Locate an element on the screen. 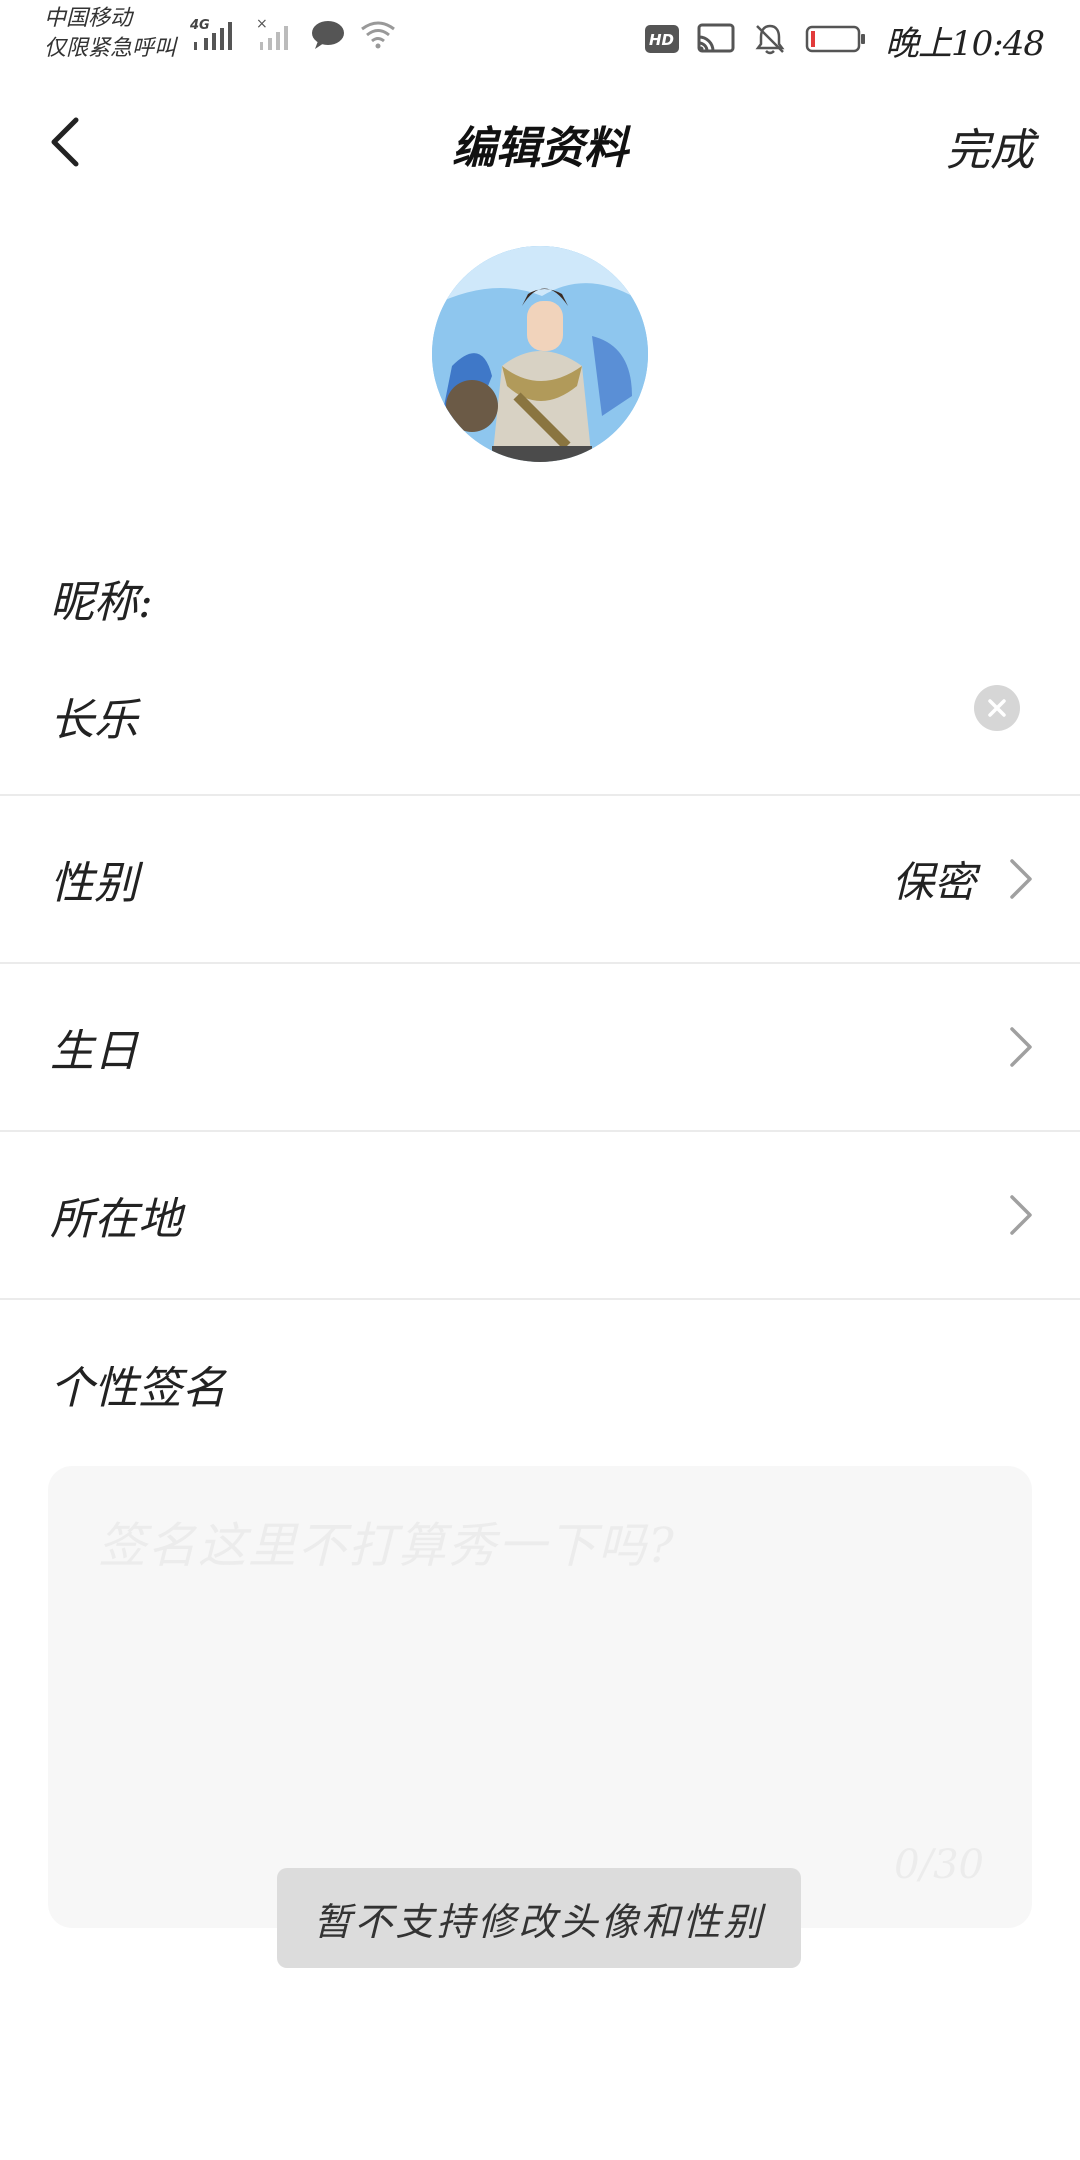  signal-group: 4G × is located at coordinates (292, 37).